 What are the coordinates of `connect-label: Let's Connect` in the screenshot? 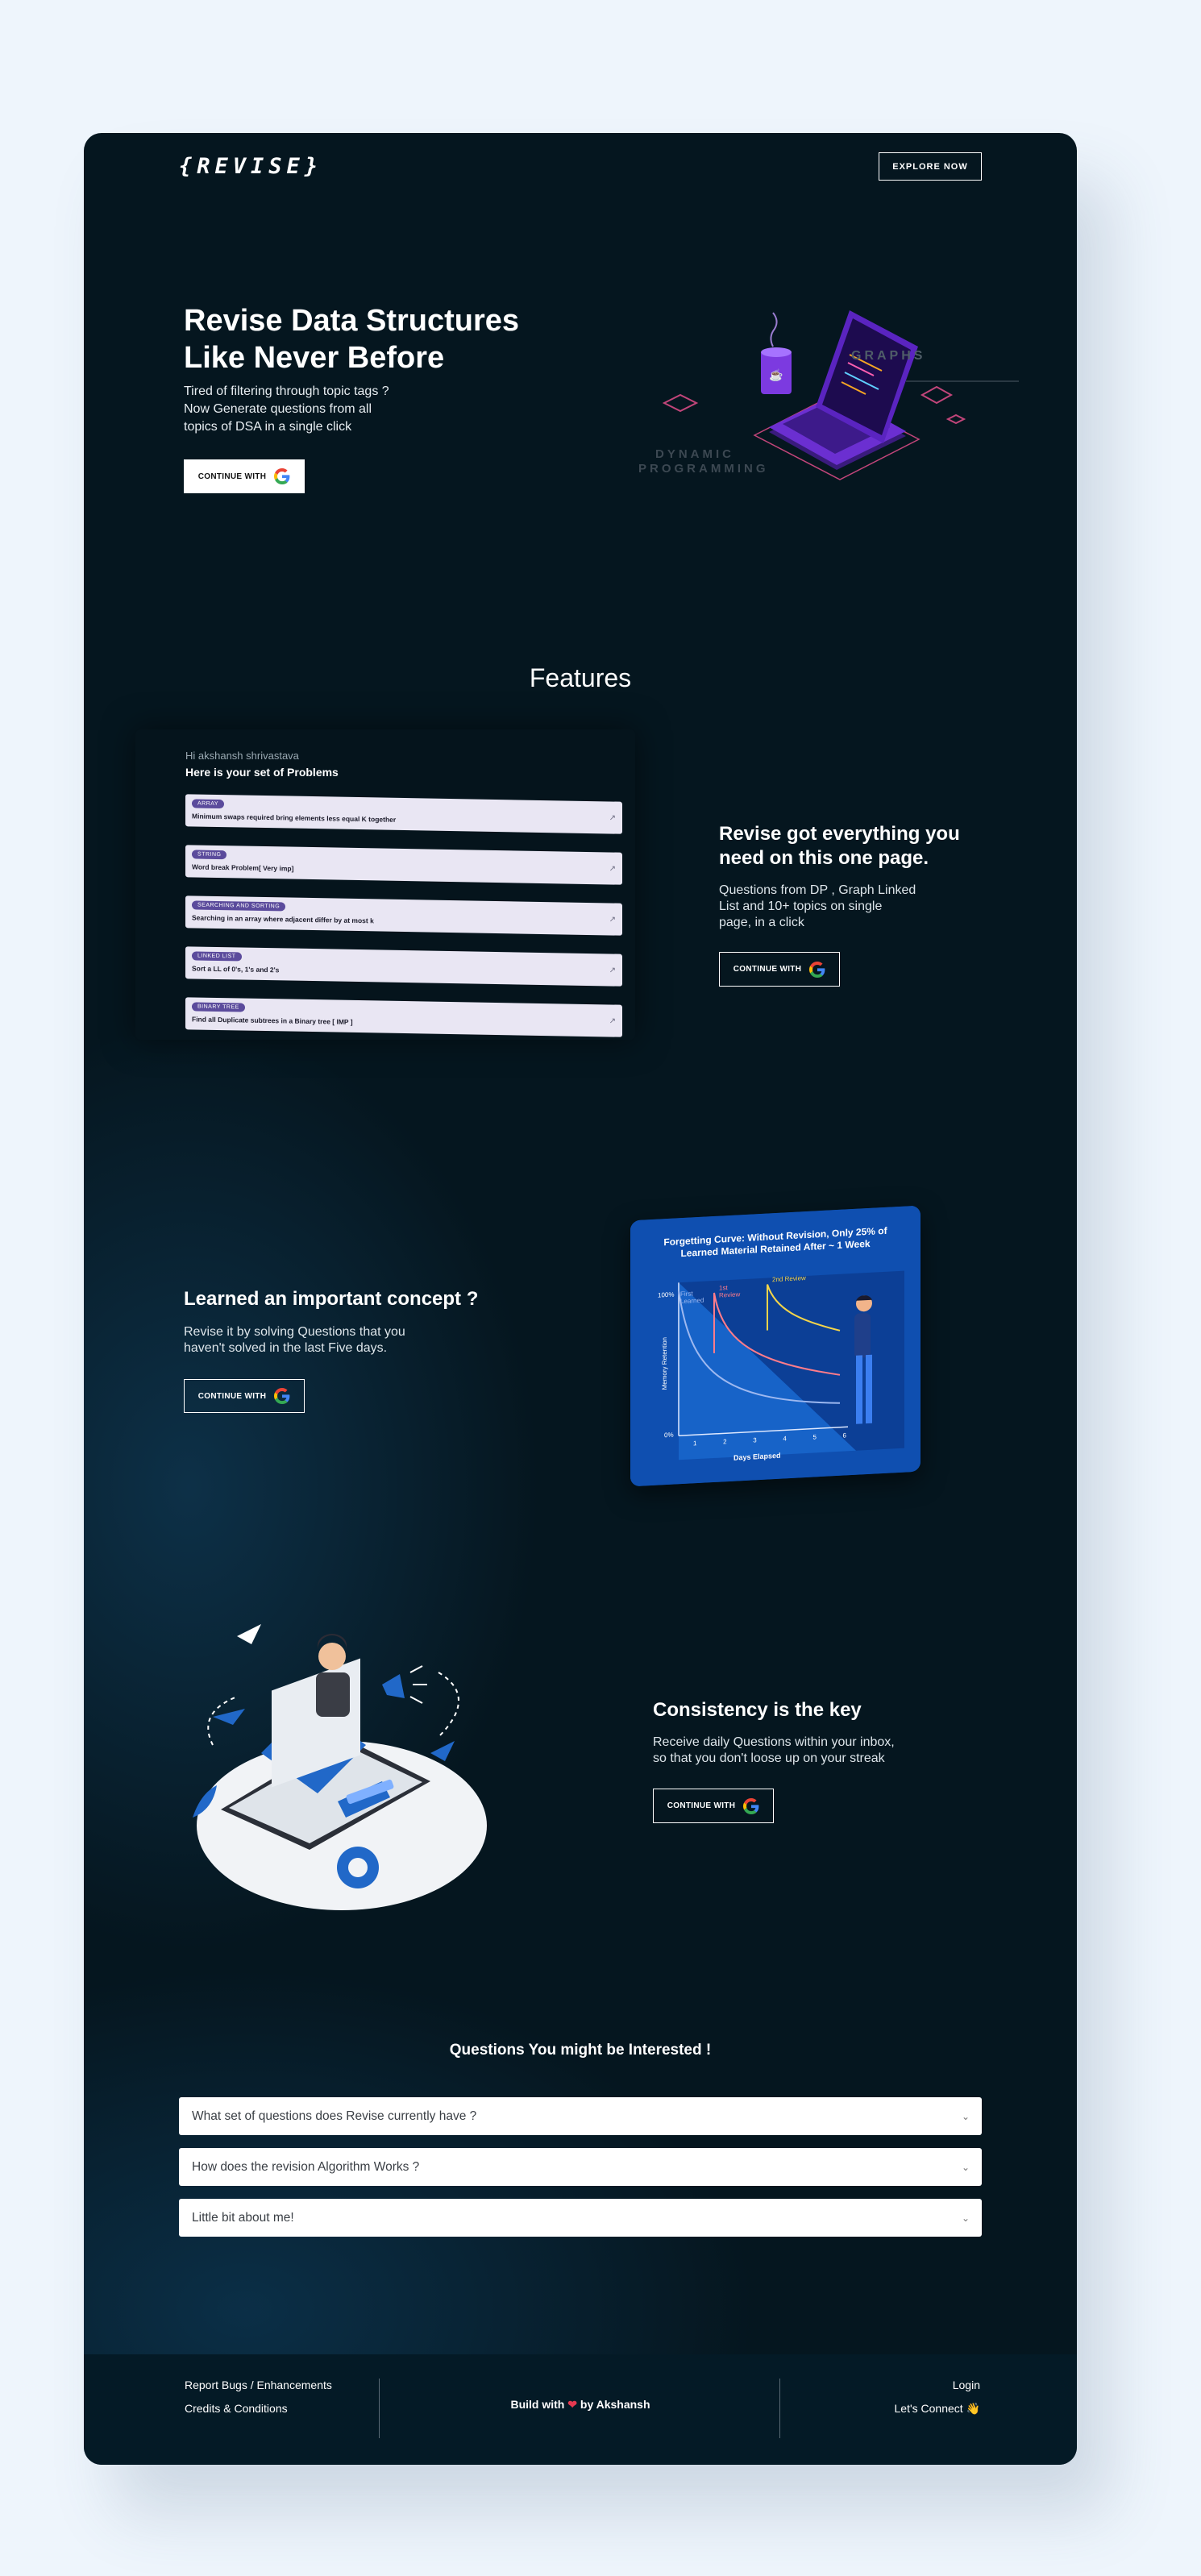 It's located at (929, 2408).